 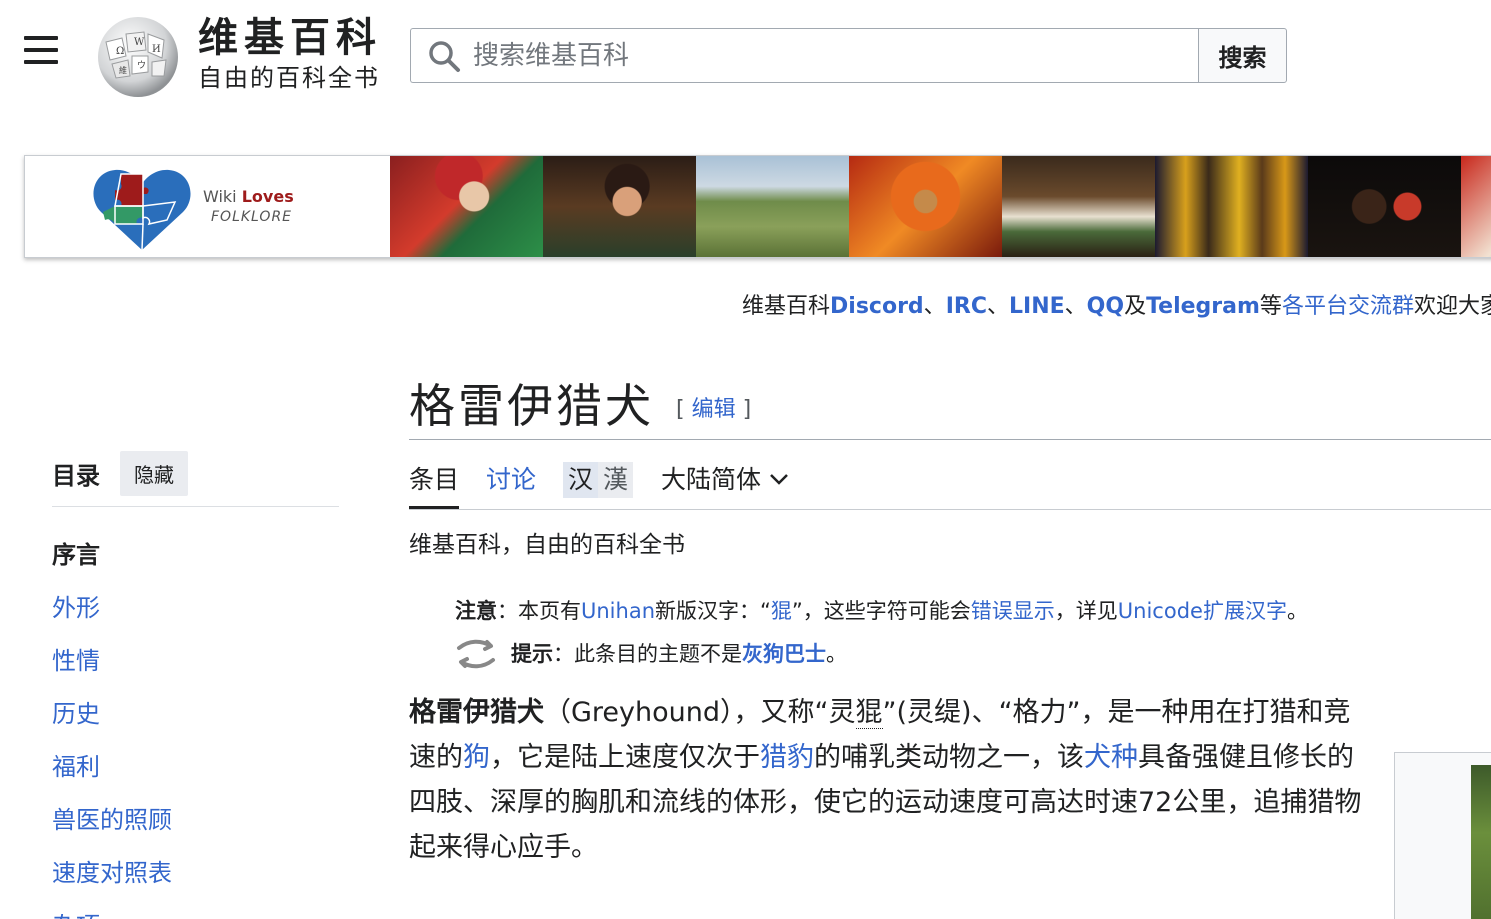 I want to click on infobox, so click(x=1442, y=835).